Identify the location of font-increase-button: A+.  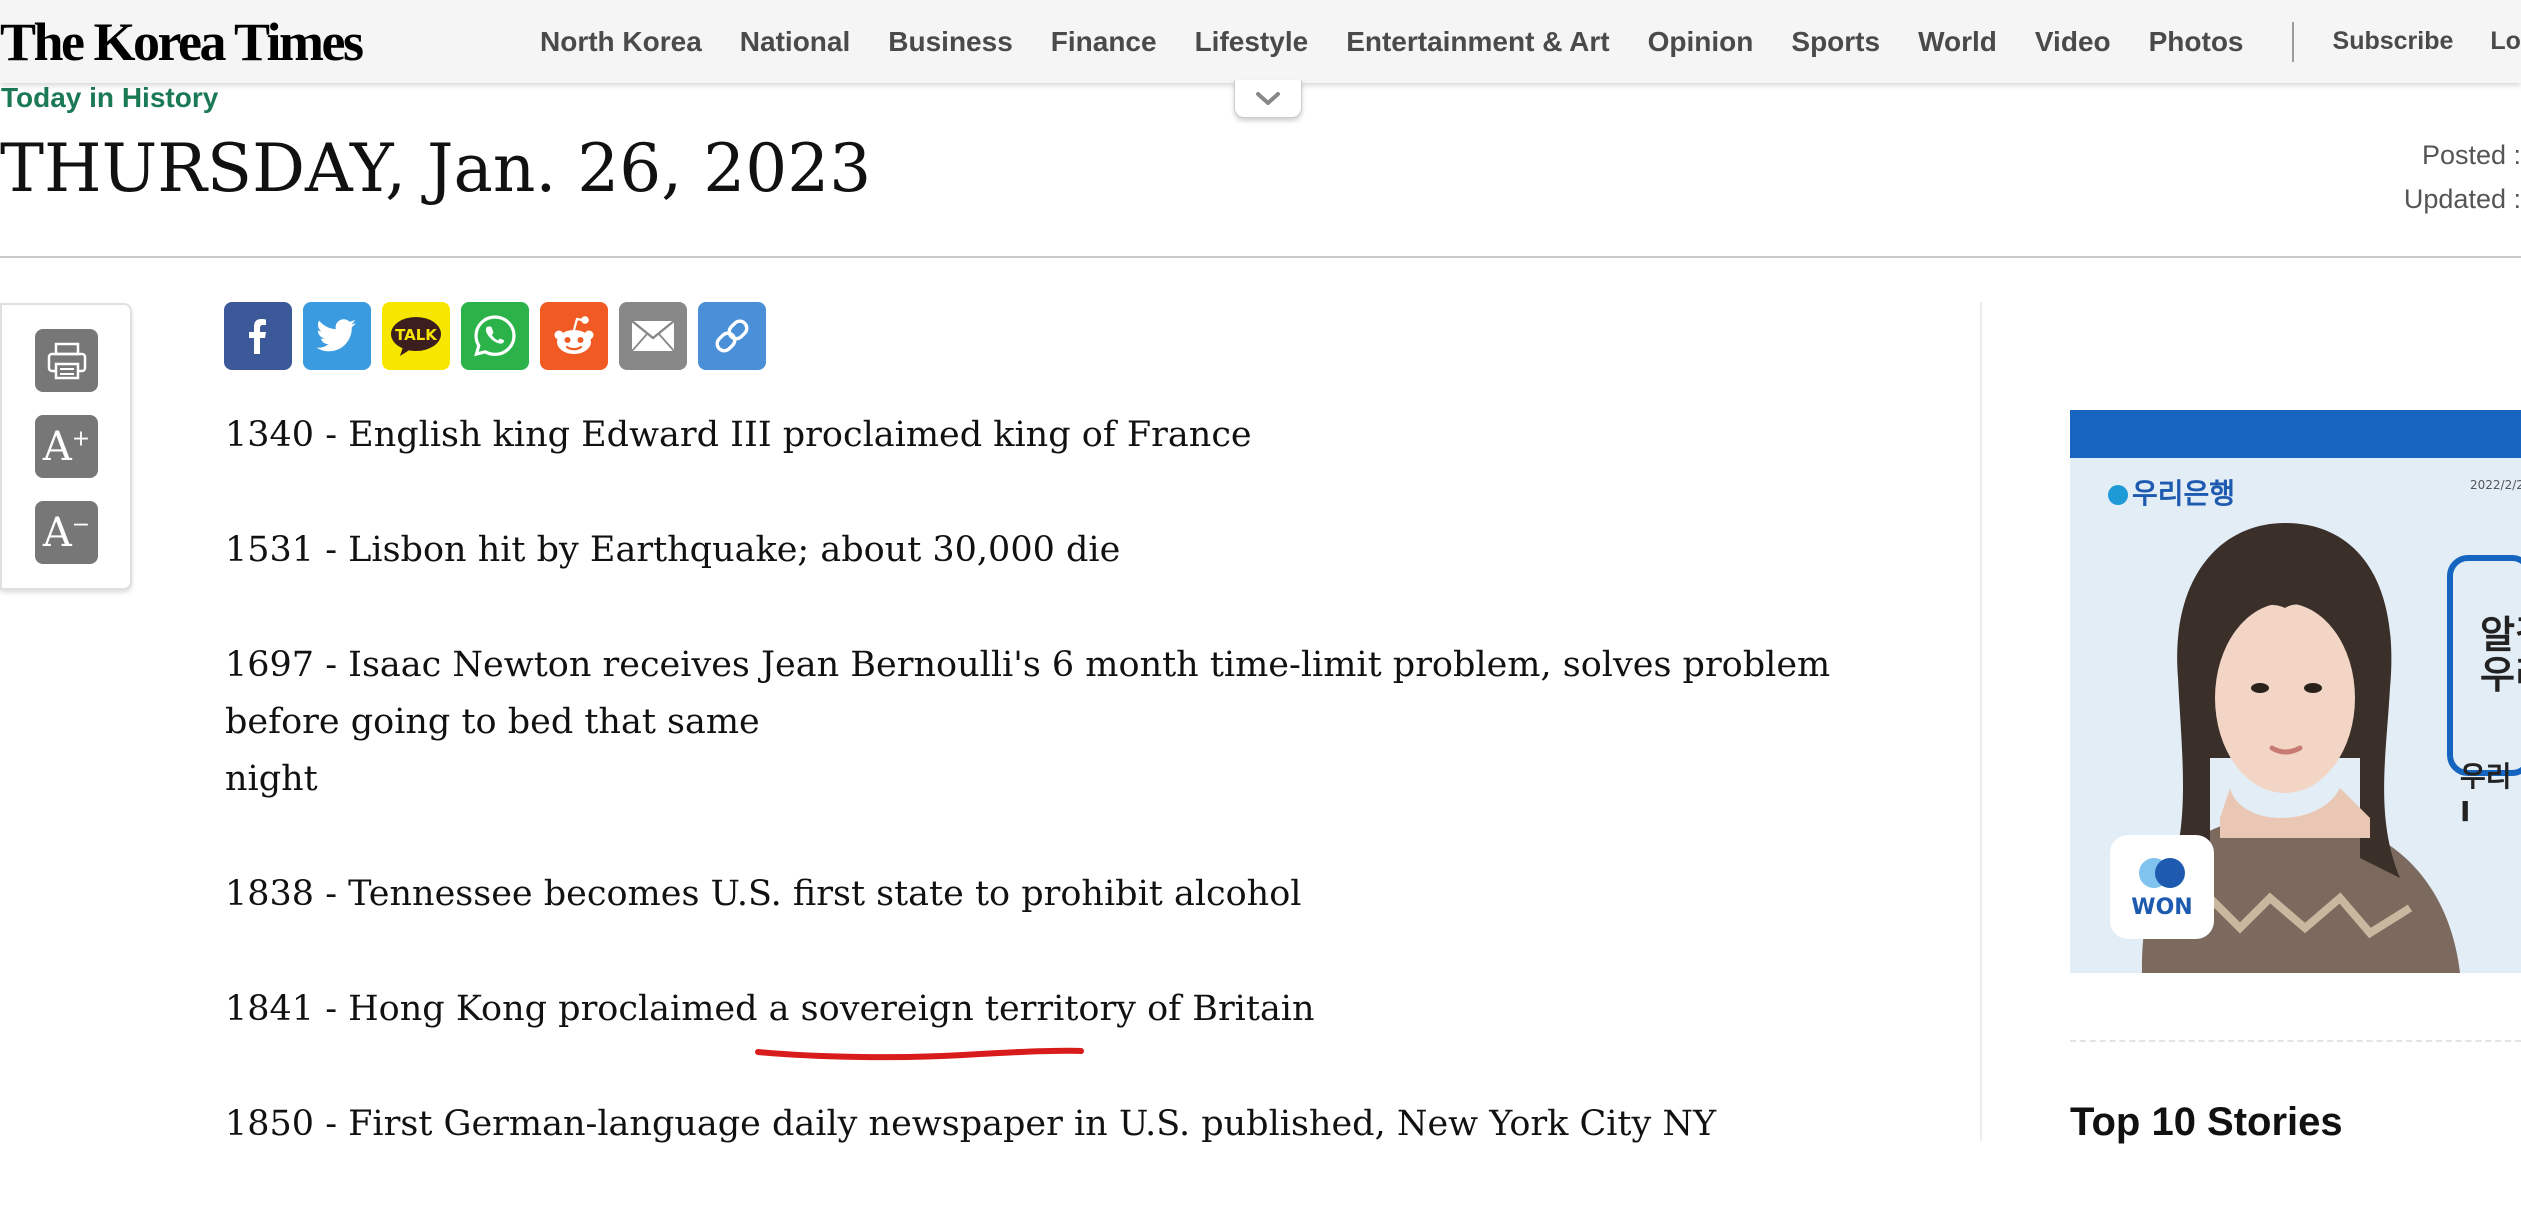
(66, 446).